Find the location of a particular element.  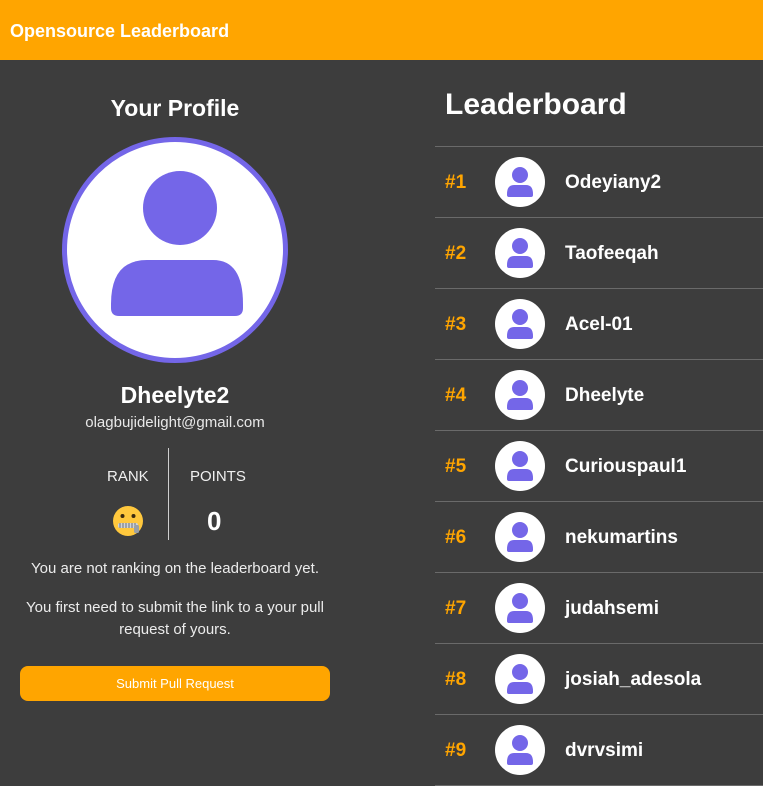

leaderboard-row: #5 Curiouspaul1 is located at coordinates (599, 466).